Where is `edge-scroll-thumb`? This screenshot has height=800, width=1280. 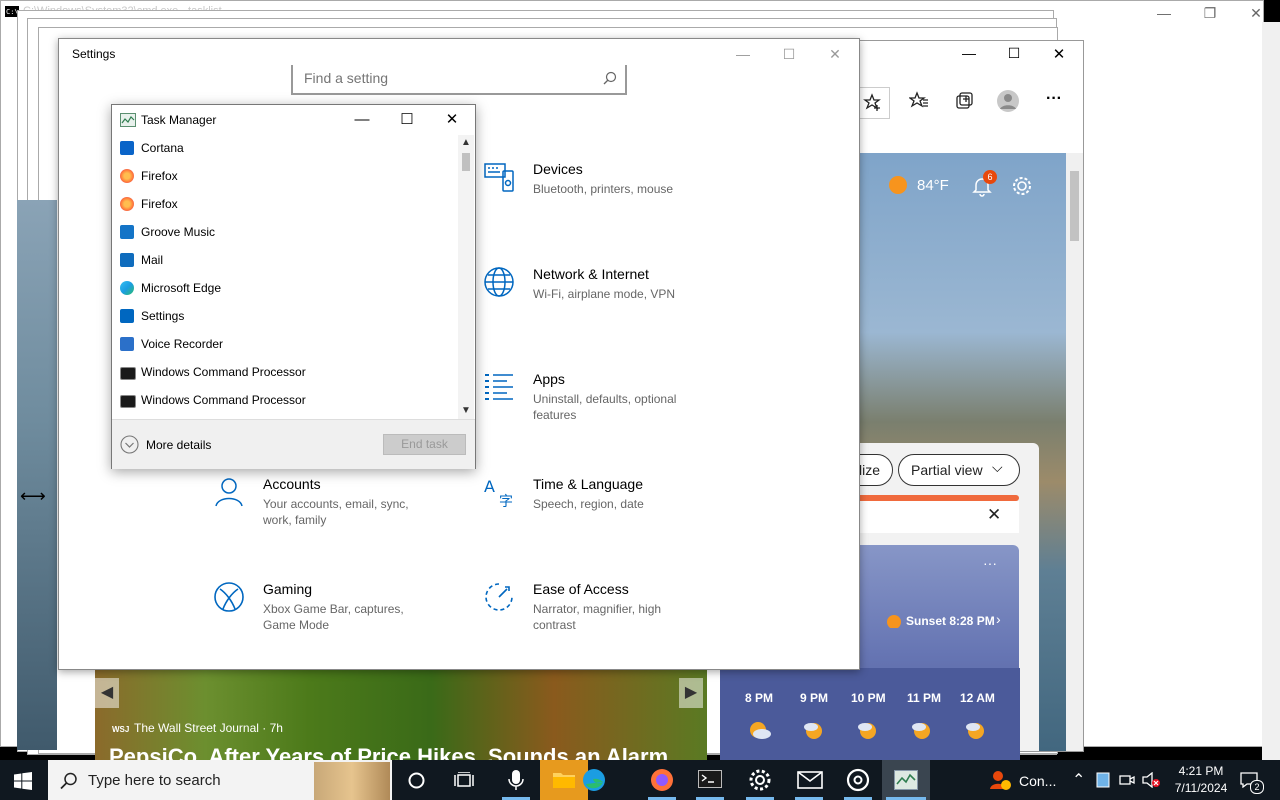 edge-scroll-thumb is located at coordinates (1074, 206).